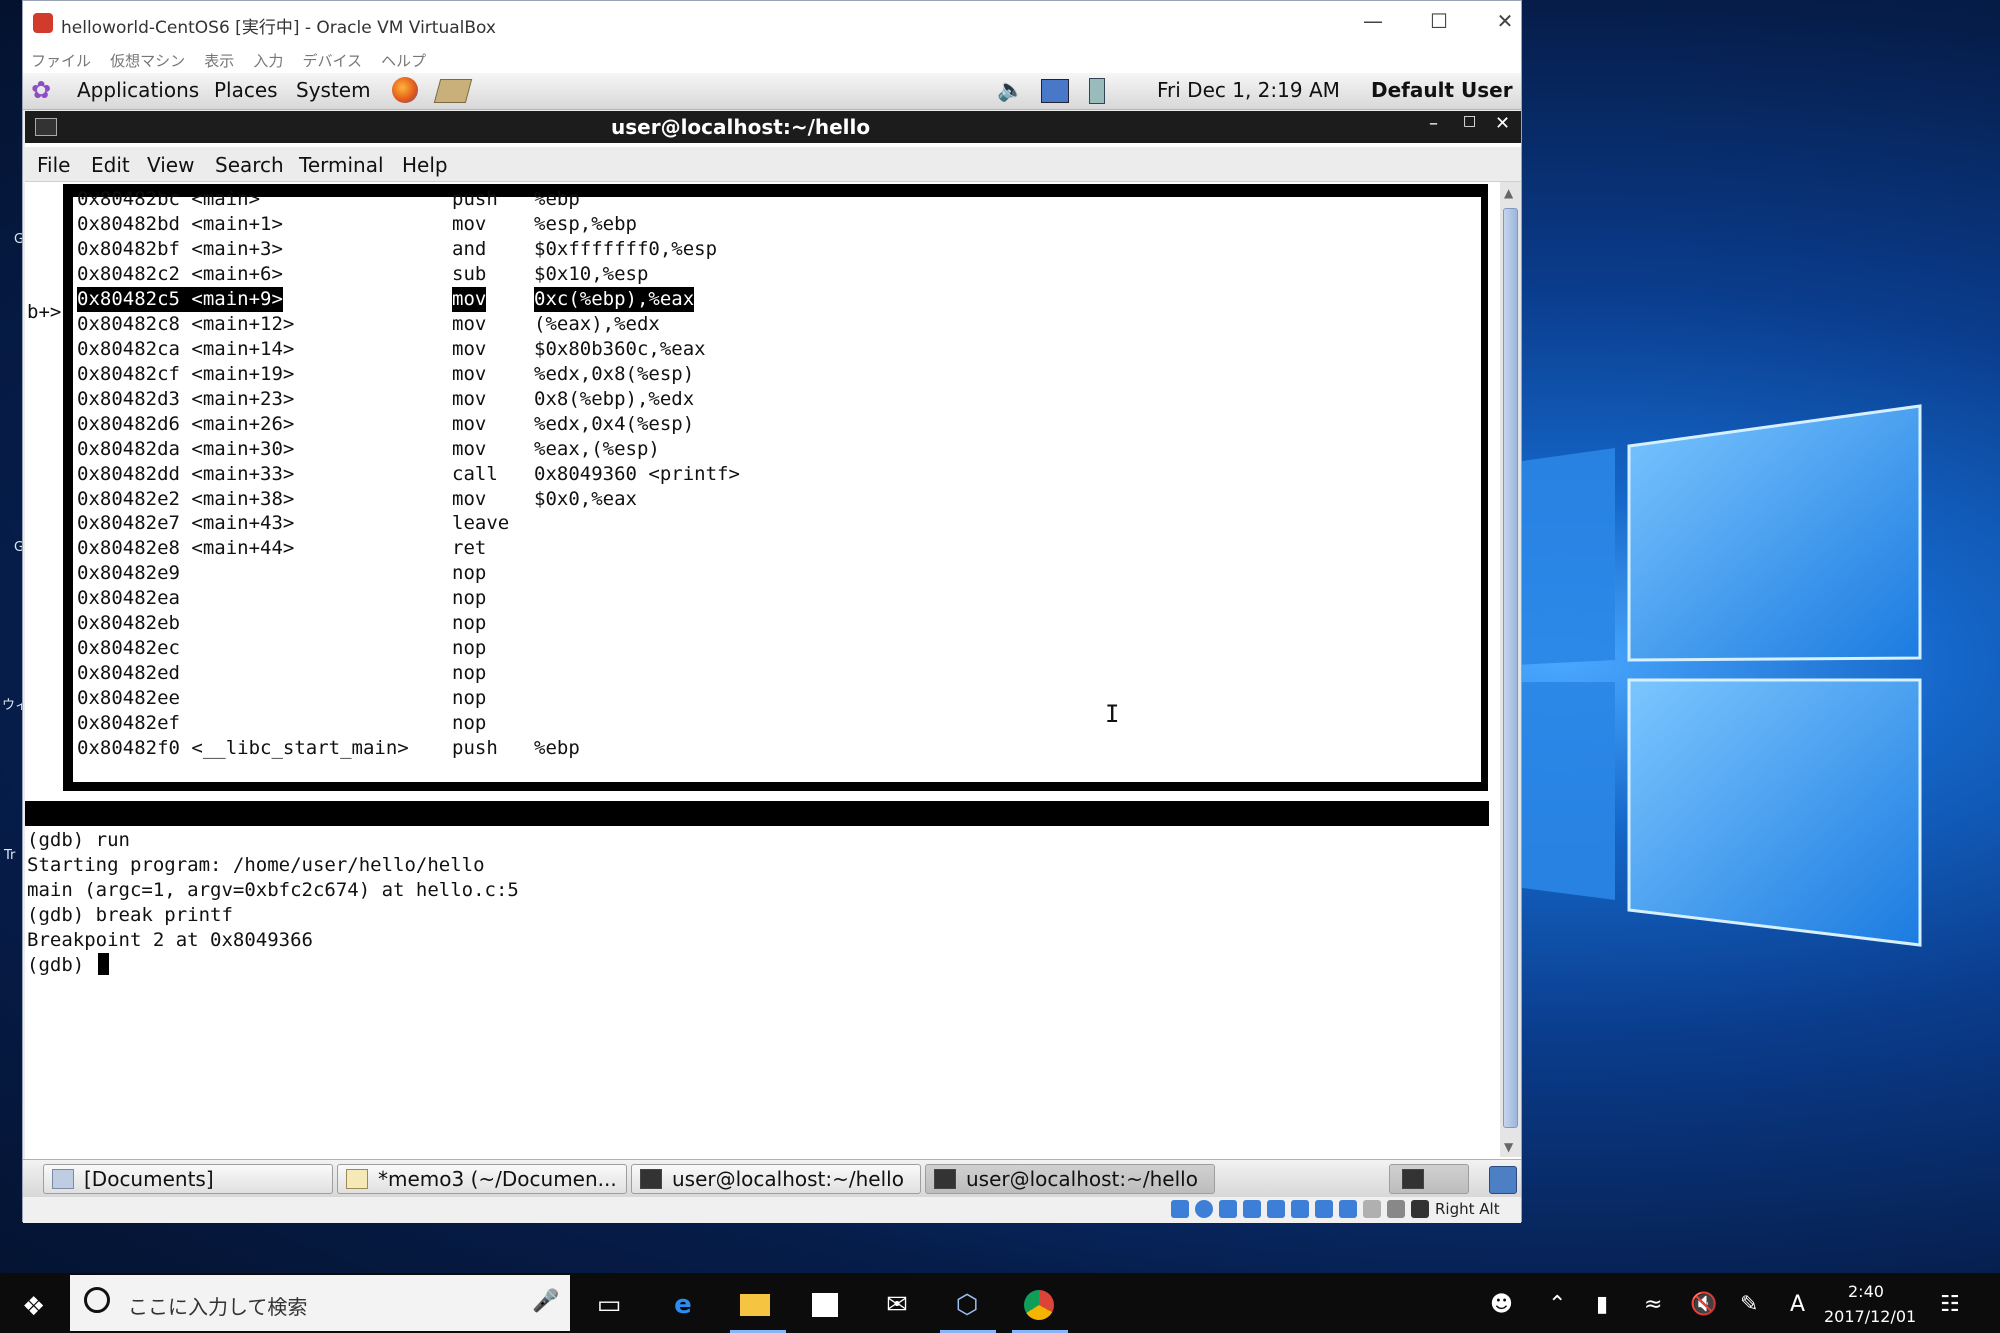 Image resolution: width=2000 pixels, height=1333 pixels. Describe the element at coordinates (1228, 1209) in the screenshot. I see `audio-icon` at that location.